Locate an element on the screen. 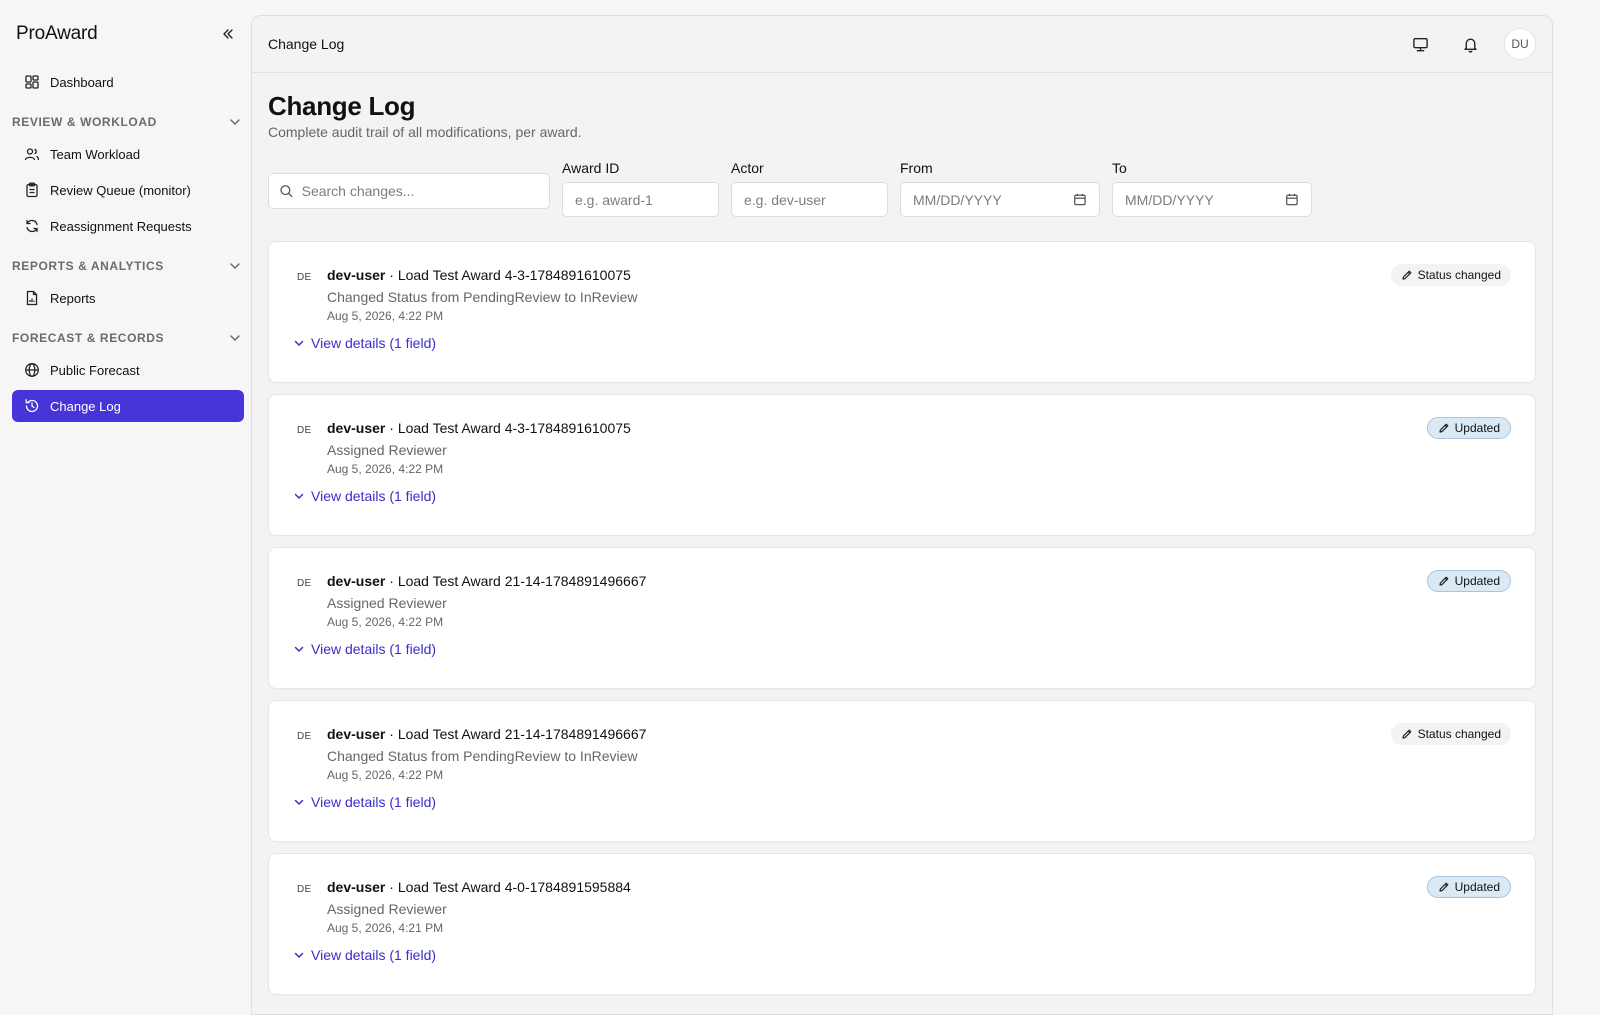 The height and width of the screenshot is (1015, 1600). award-id-filter: Award ID is located at coordinates (640, 188).